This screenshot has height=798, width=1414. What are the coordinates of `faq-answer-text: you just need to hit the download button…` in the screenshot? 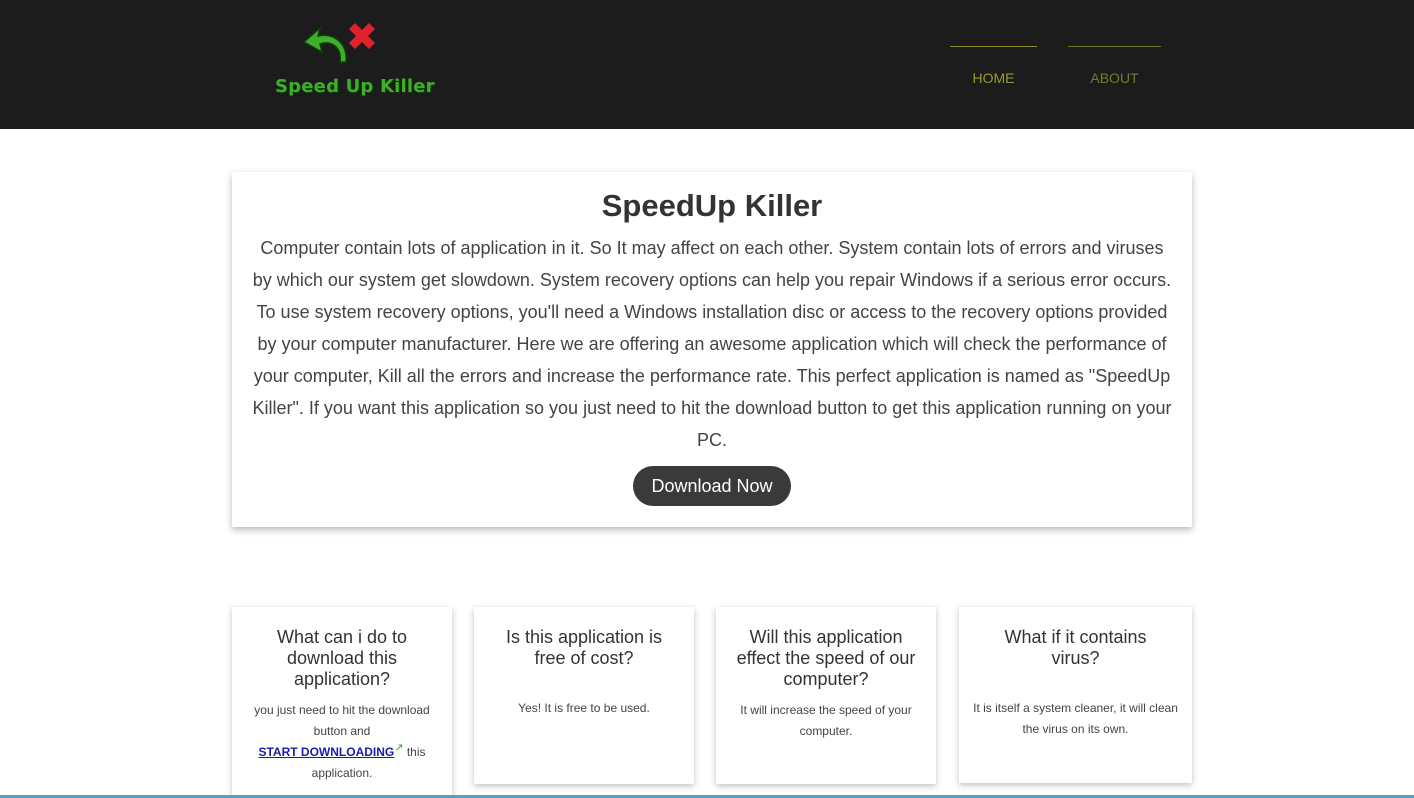 It's located at (342, 720).